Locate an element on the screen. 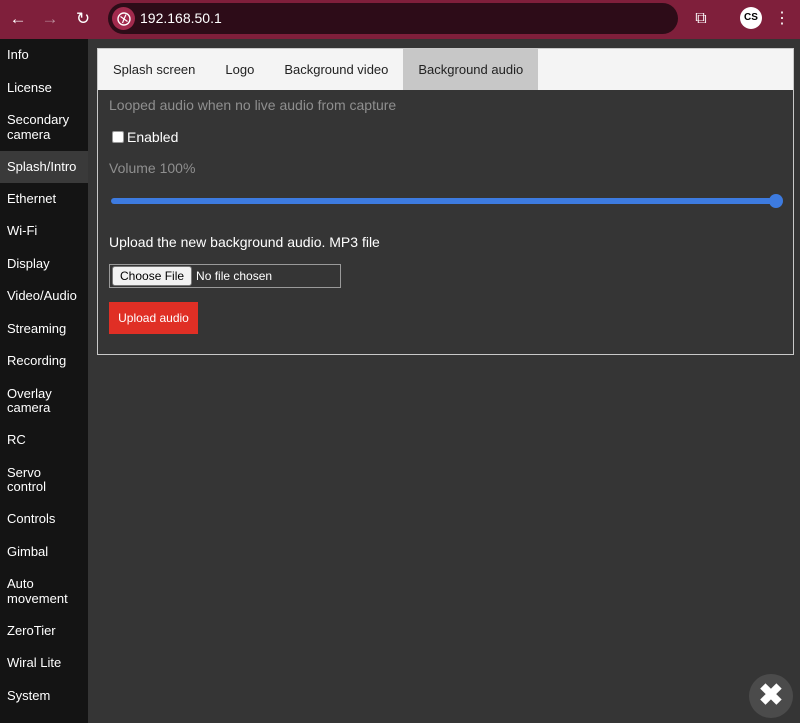  back-arrow-icon: ← is located at coordinates (18, 18).